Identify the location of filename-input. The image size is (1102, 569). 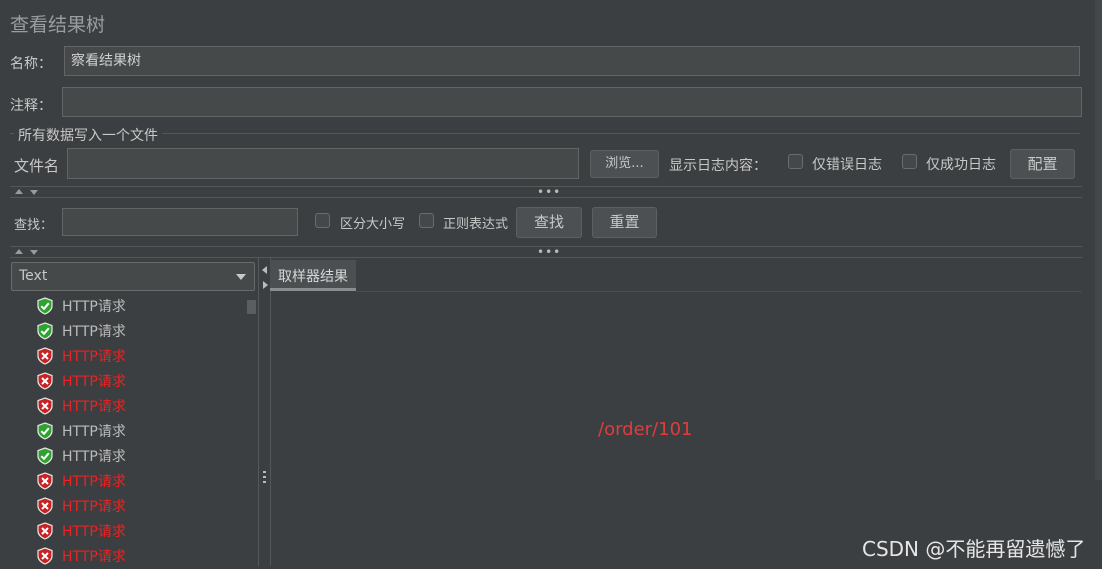
(323, 163).